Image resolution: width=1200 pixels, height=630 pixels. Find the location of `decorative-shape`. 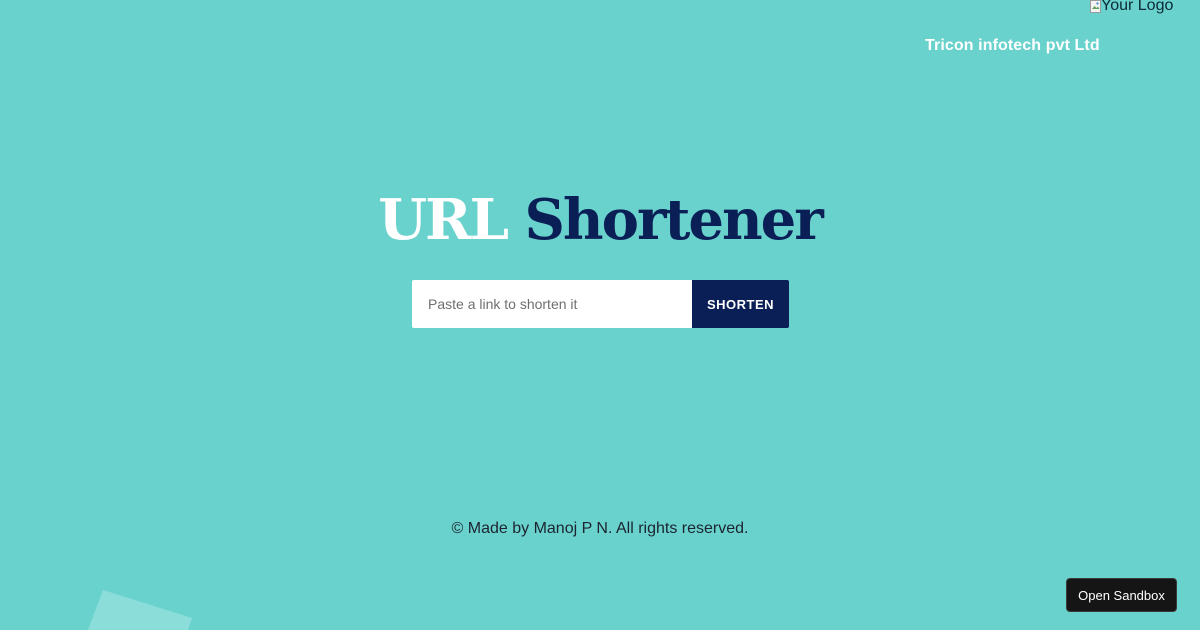

decorative-shape is located at coordinates (140, 610).